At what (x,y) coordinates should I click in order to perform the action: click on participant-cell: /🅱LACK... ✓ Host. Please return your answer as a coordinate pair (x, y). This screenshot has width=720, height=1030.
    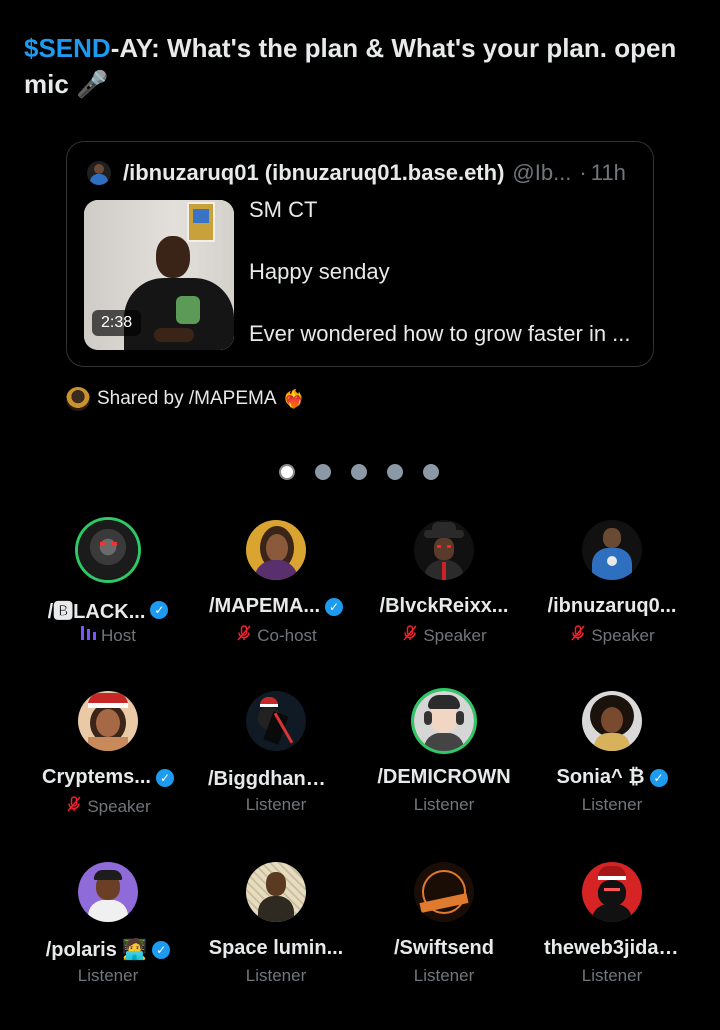
    Looking at the image, I should click on (108, 598).